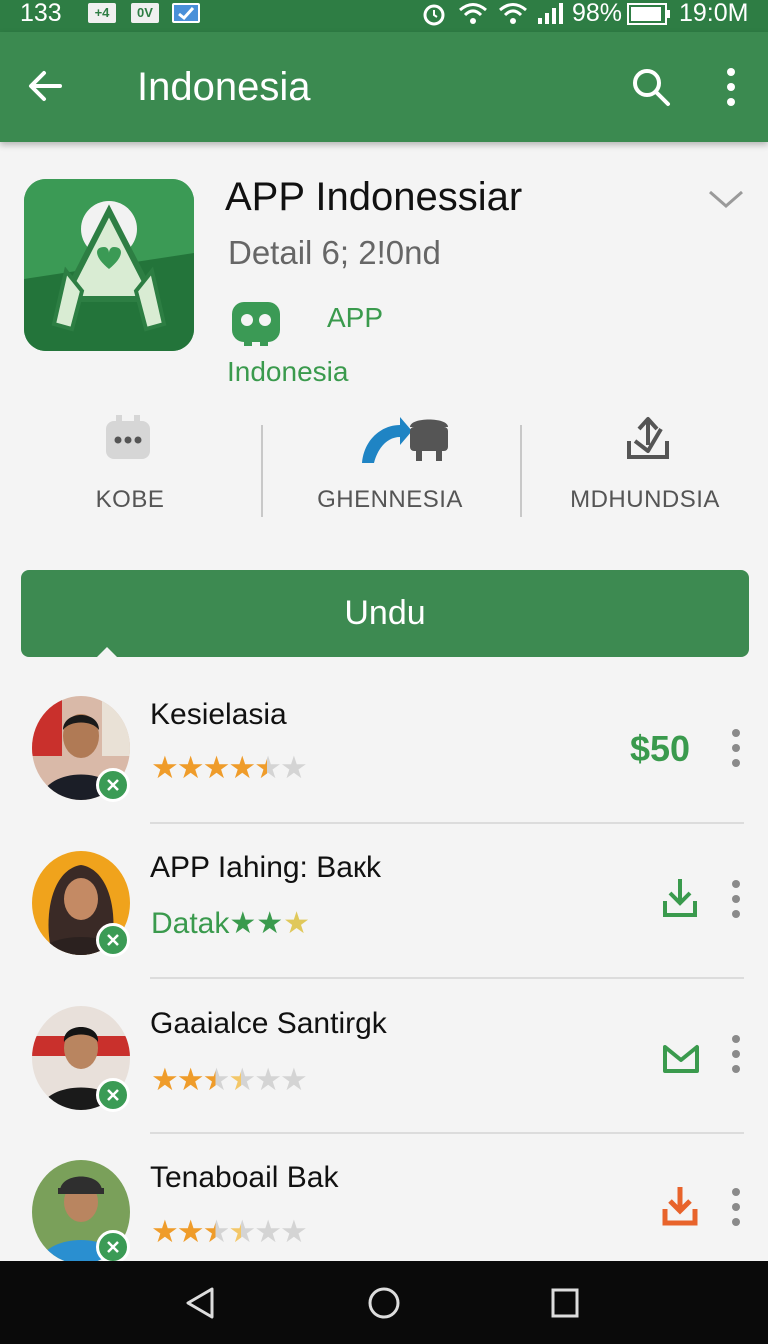  Describe the element at coordinates (231, 923) in the screenshot. I see `star-rating: Datak★★★` at that location.